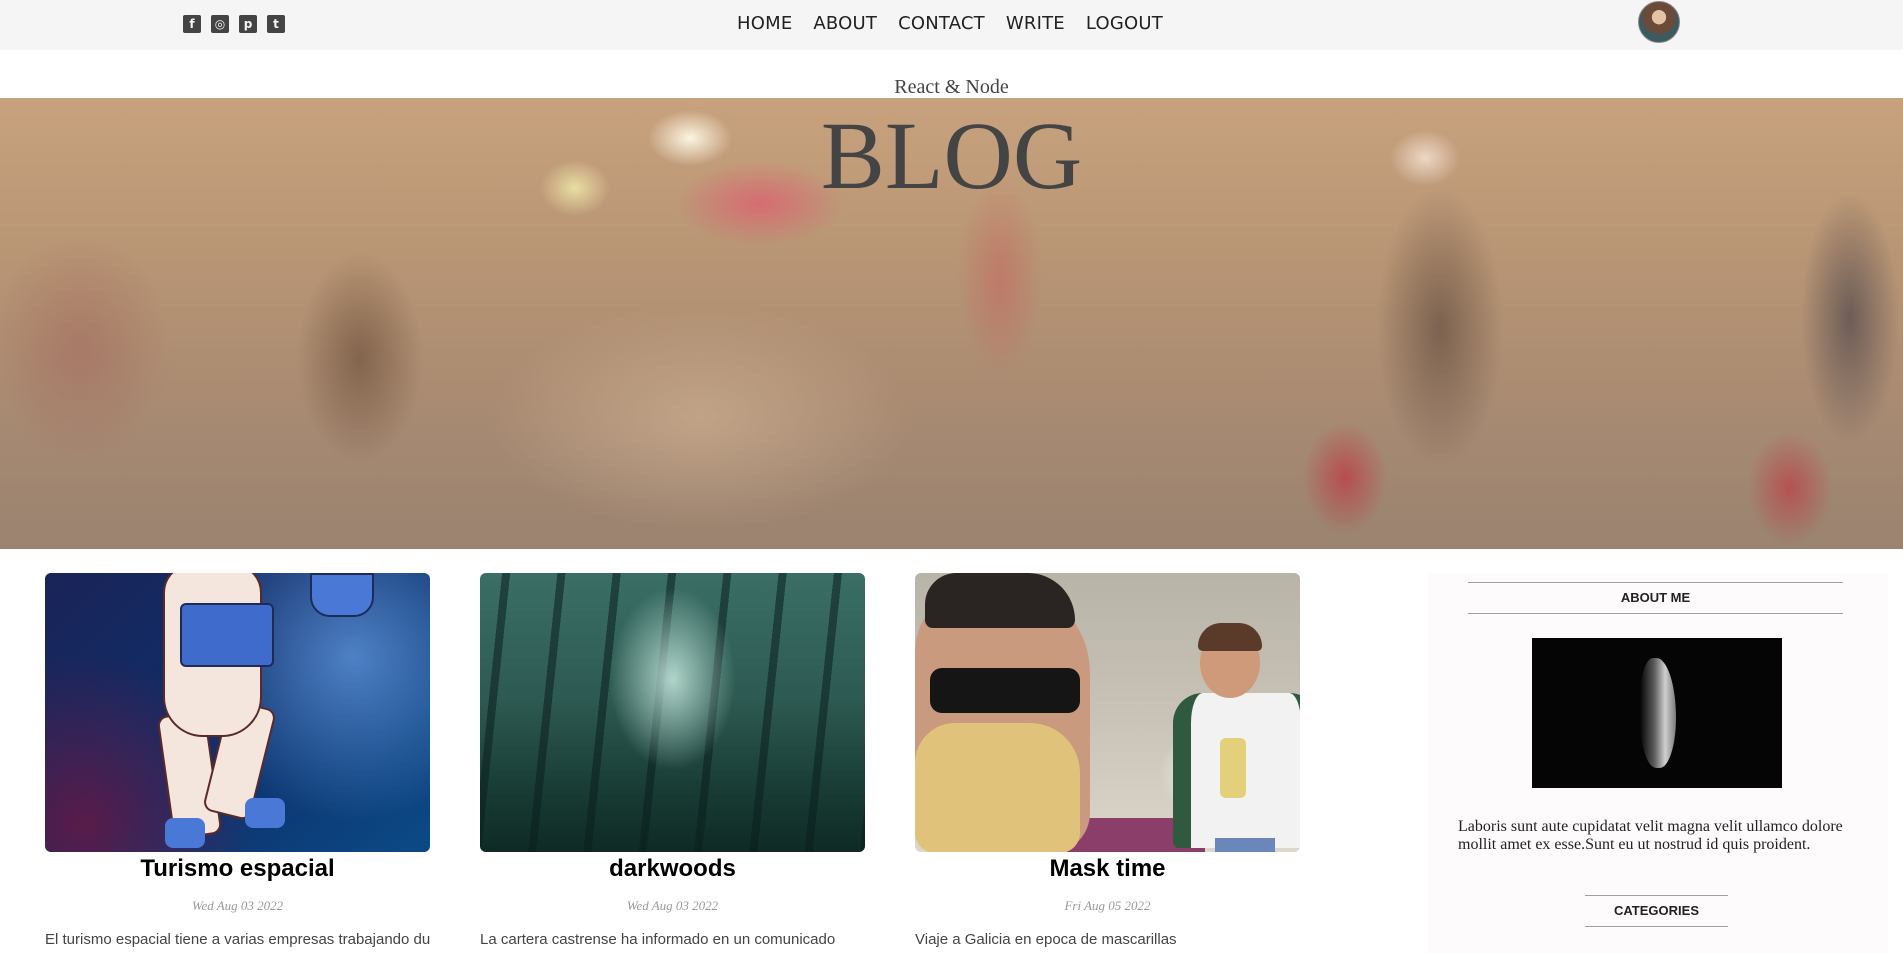 The image size is (1903, 953). Describe the element at coordinates (1035, 23) in the screenshot. I see `nav-write-link: WRITE` at that location.